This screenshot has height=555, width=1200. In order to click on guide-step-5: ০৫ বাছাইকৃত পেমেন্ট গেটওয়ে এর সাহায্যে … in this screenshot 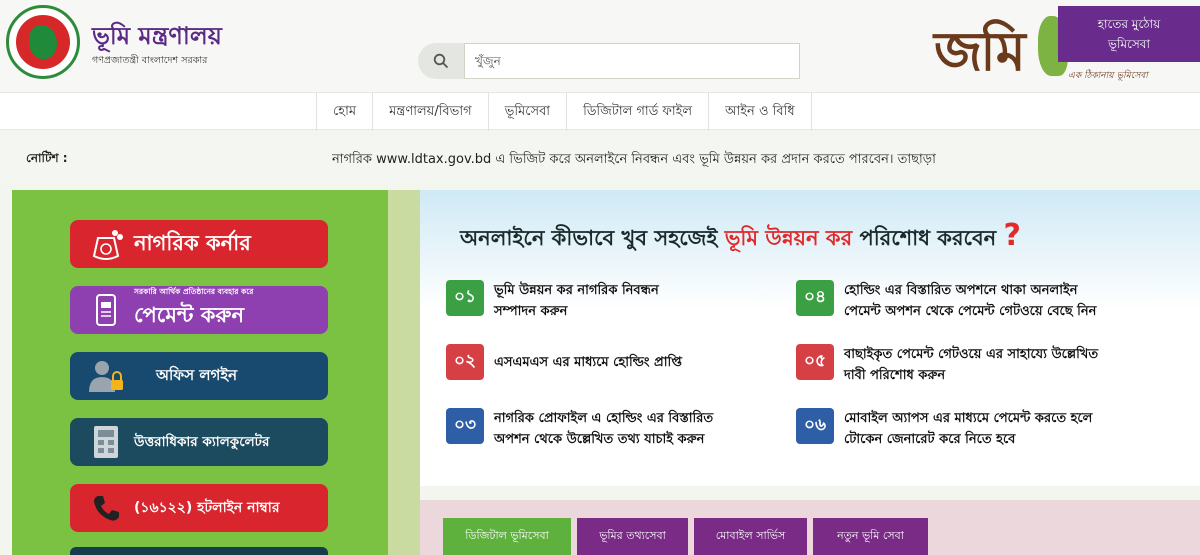, I will do `click(947, 365)`.